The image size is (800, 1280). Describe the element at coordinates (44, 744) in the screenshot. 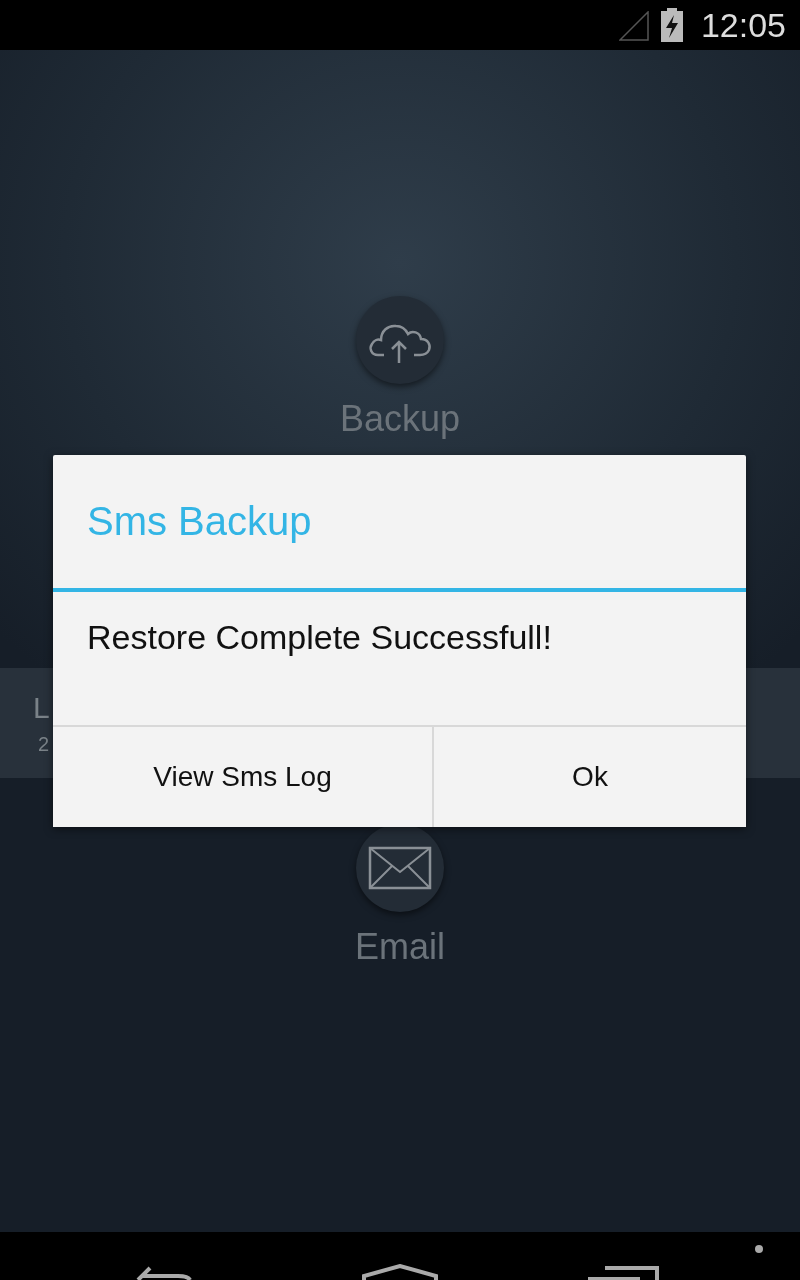

I see `band-subtitle: 2` at that location.